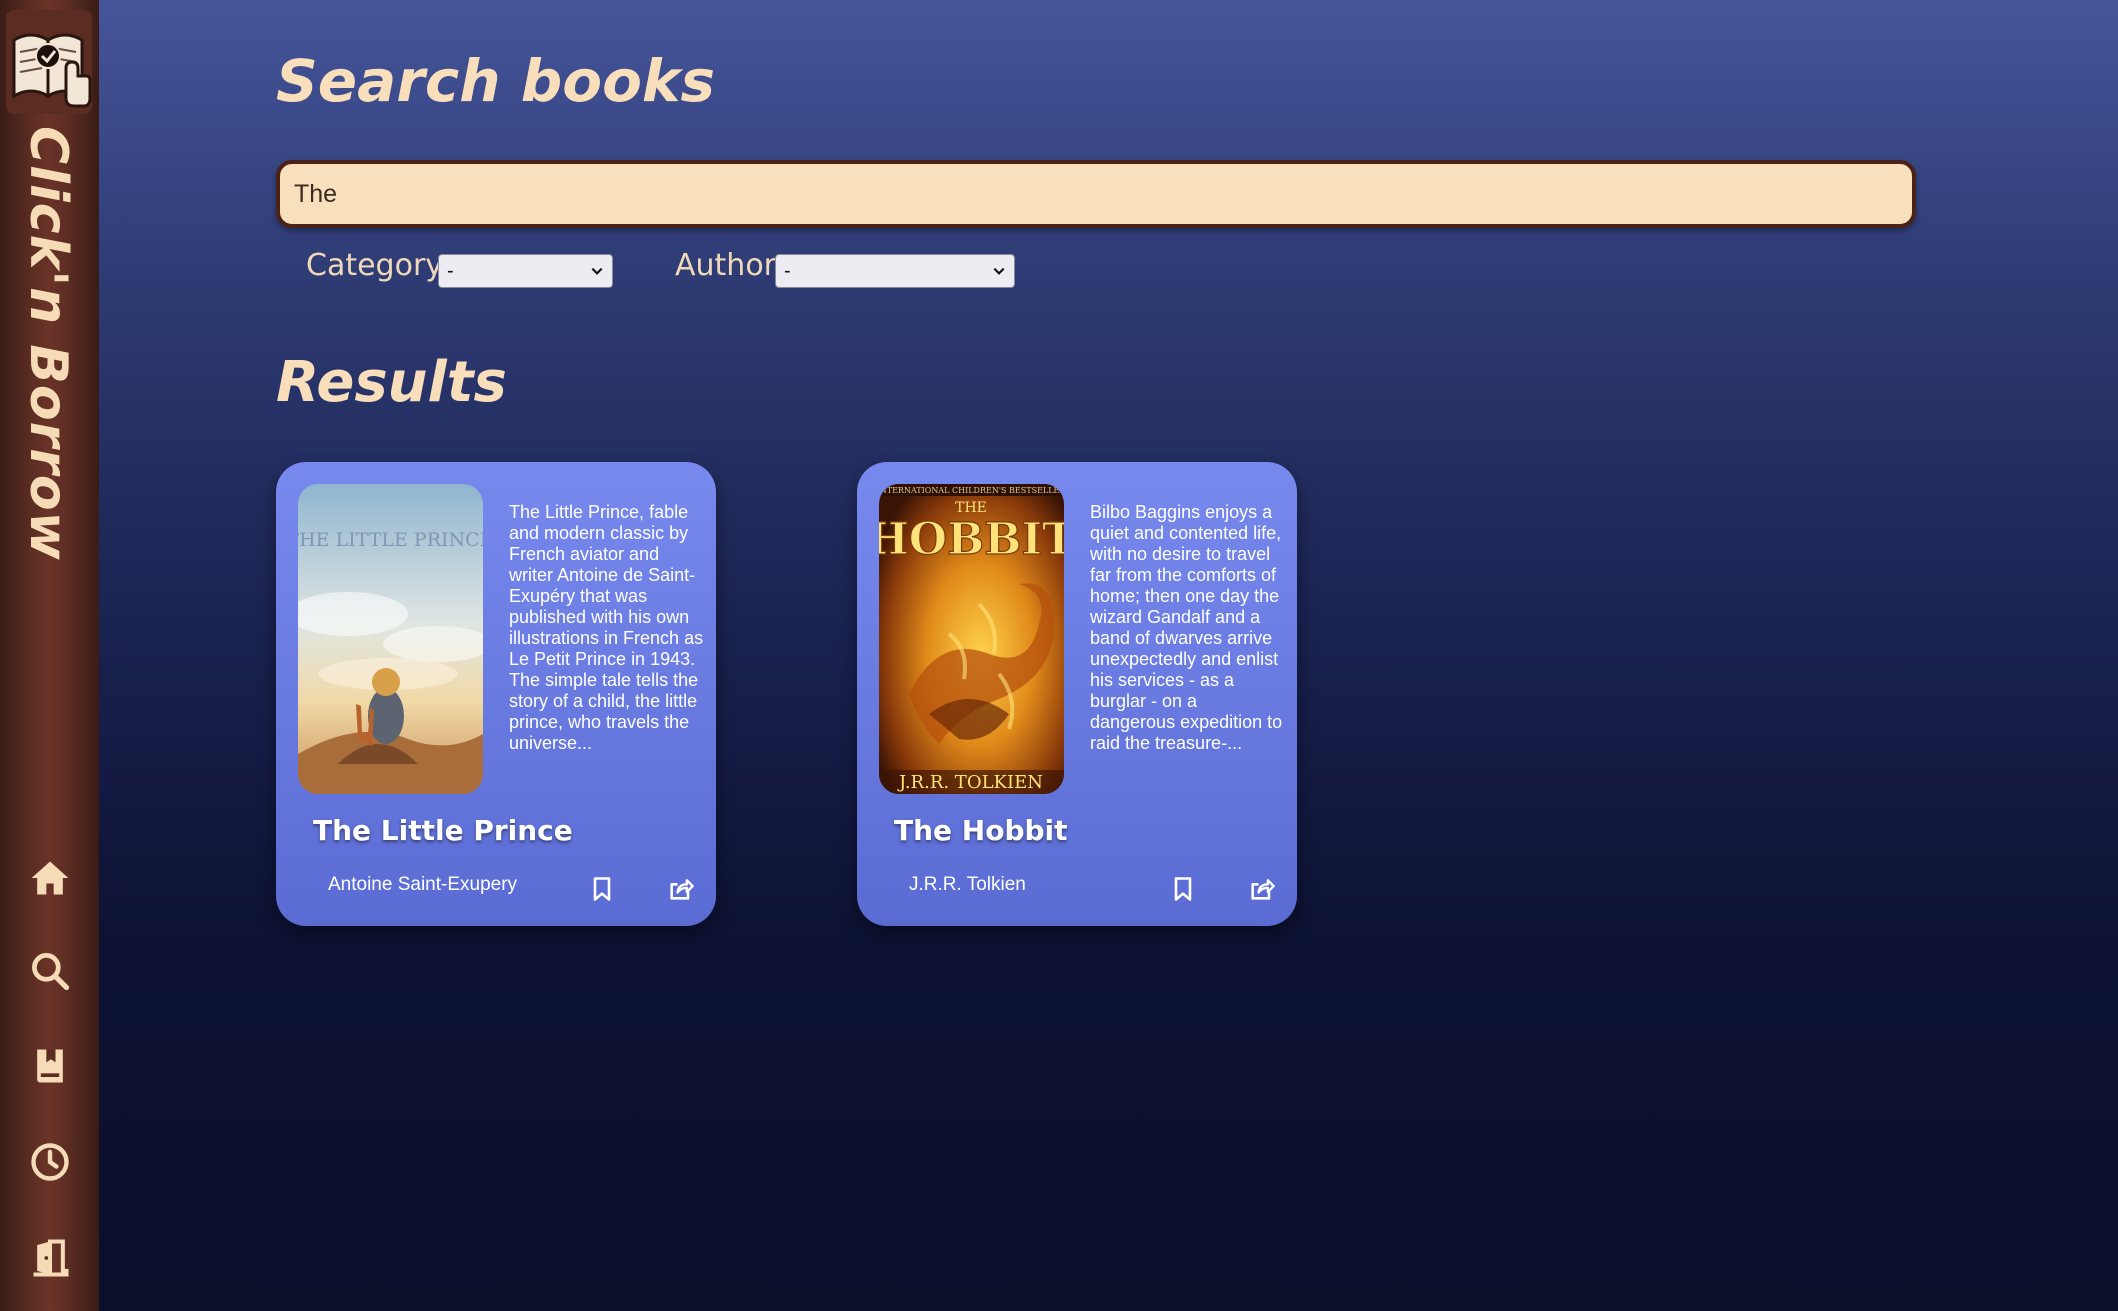 This screenshot has height=1311, width=2118. I want to click on author-selected-value: -, so click(787, 270).